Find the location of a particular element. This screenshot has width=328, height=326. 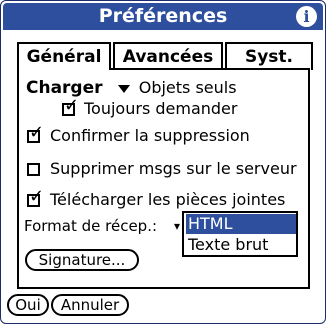

charger-row: Charger Objets seuls is located at coordinates (131, 88).